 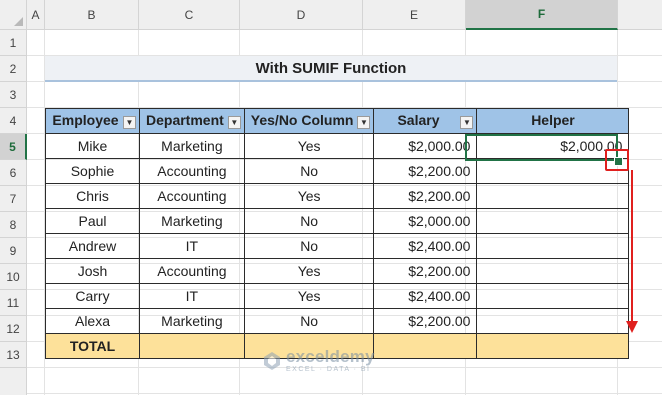 I want to click on table-row: Chris Accounting Yes $2,200.00, so click(x=337, y=196).